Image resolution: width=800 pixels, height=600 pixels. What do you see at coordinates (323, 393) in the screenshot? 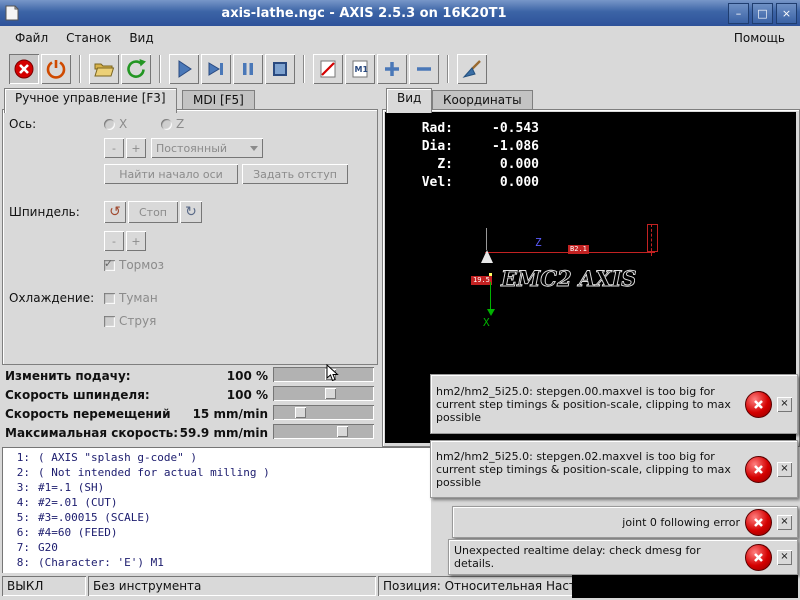
I see `spindle-override-slider` at bounding box center [323, 393].